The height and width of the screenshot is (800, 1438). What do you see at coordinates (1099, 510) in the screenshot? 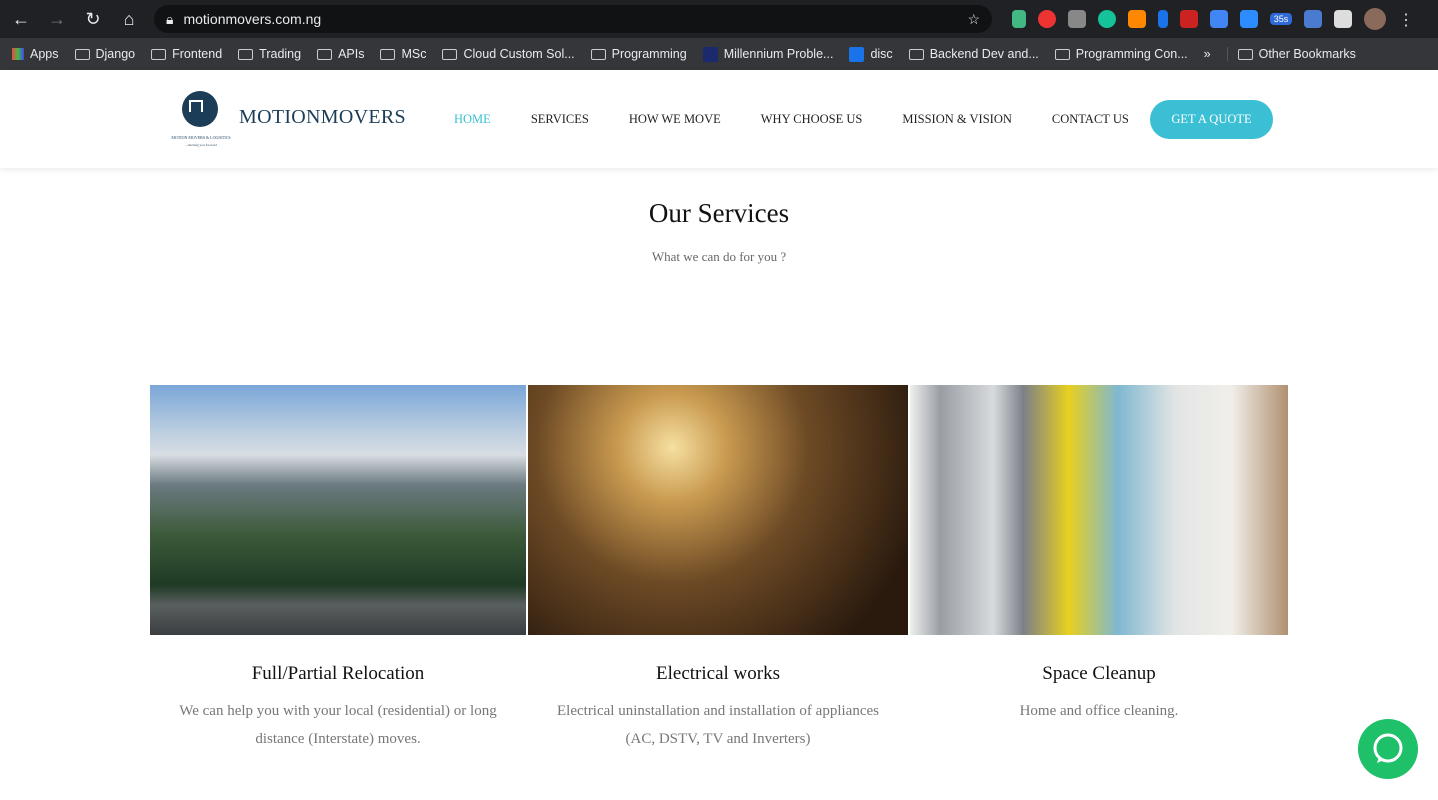
I see `vacuum-cleaner-image` at bounding box center [1099, 510].